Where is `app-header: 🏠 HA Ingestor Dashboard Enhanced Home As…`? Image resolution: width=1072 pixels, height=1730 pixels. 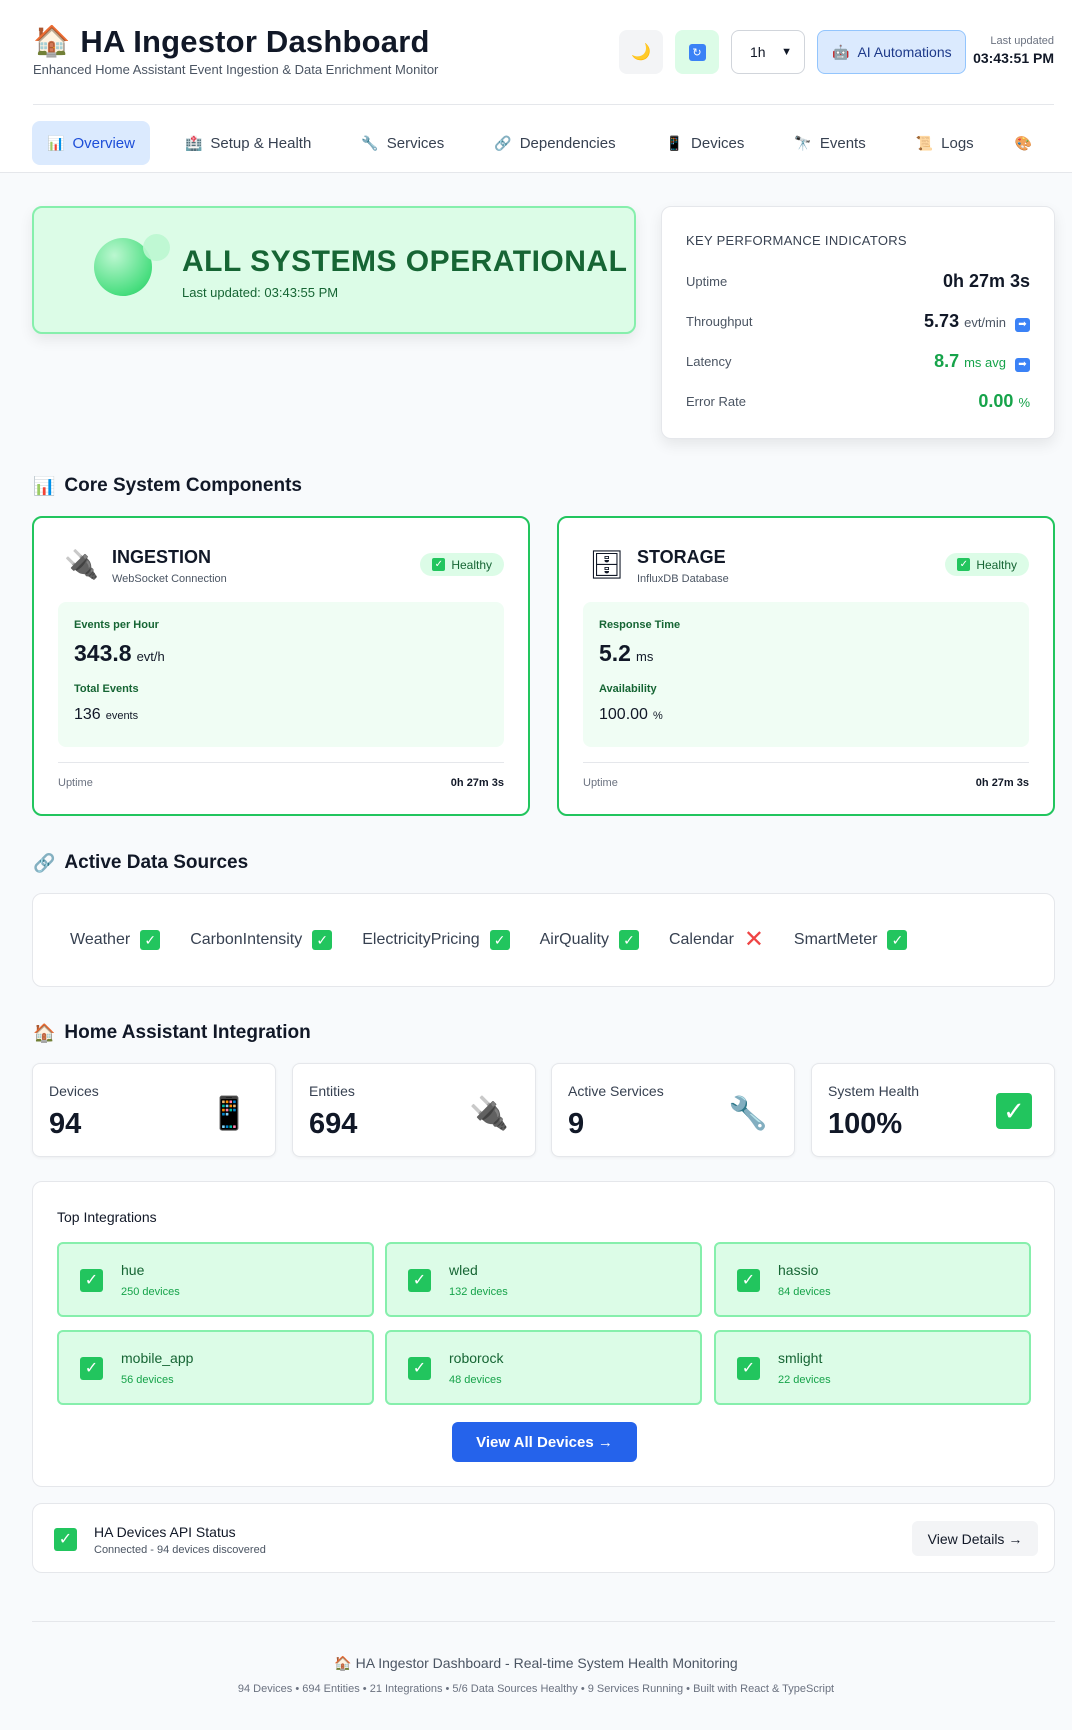 app-header: 🏠 HA Ingestor Dashboard Enhanced Home As… is located at coordinates (536, 86).